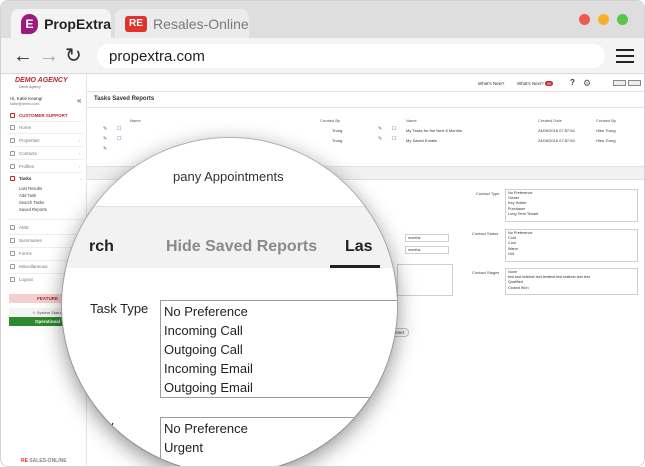 The width and height of the screenshot is (645, 467). I want to click on option: Hot, so click(571, 254).